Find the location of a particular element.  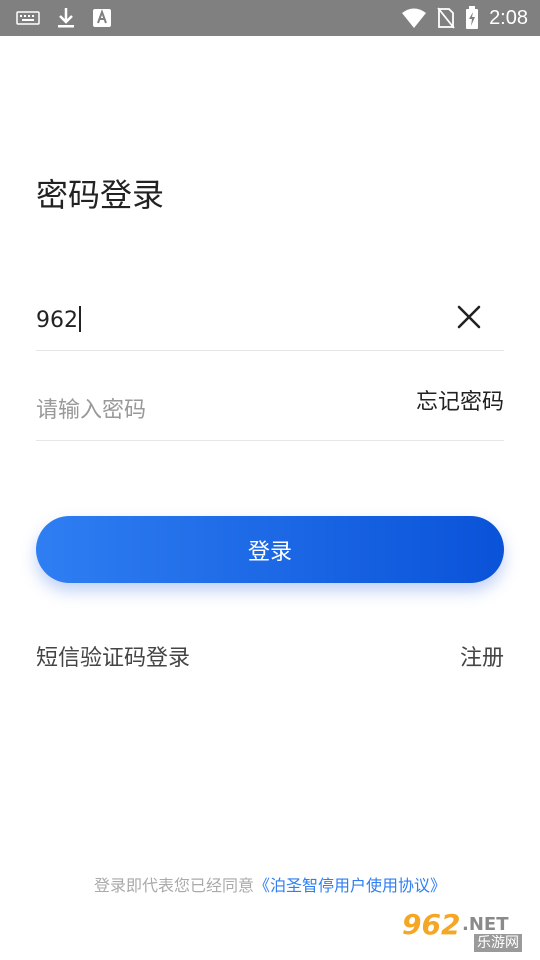

password-field: 忘记密码 is located at coordinates (270, 412).